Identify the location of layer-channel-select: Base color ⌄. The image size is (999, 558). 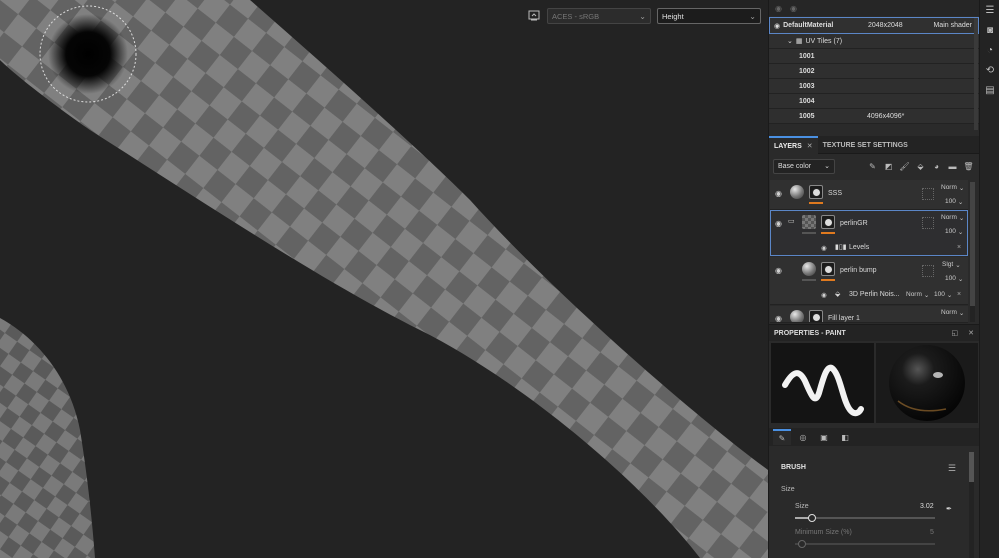
(804, 166).